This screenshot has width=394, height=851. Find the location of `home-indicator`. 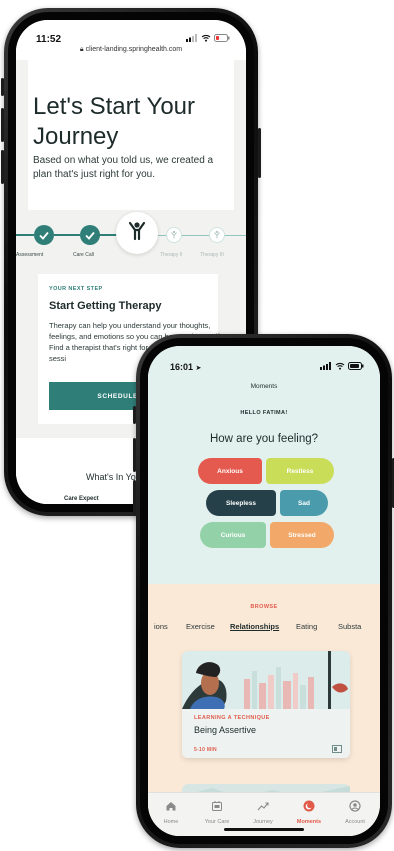

home-indicator is located at coordinates (264, 829).